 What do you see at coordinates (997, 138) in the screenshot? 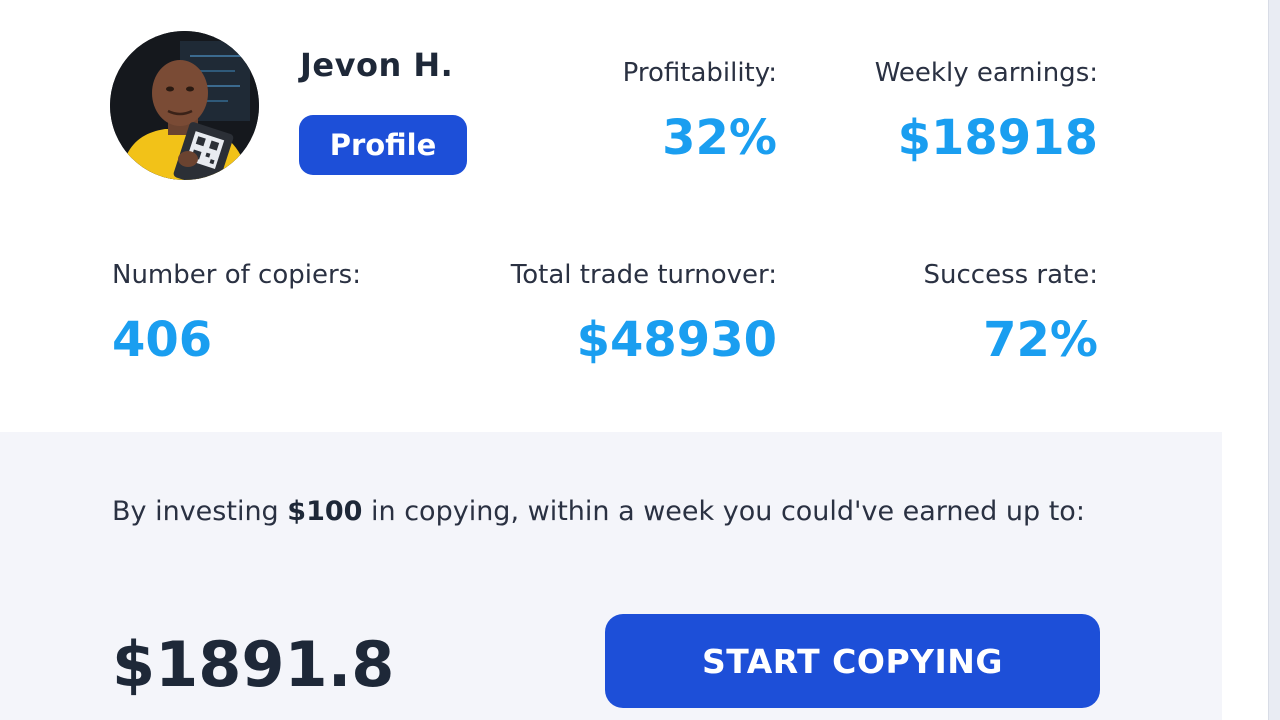
I see `weekly-earnings-value: $18918` at bounding box center [997, 138].